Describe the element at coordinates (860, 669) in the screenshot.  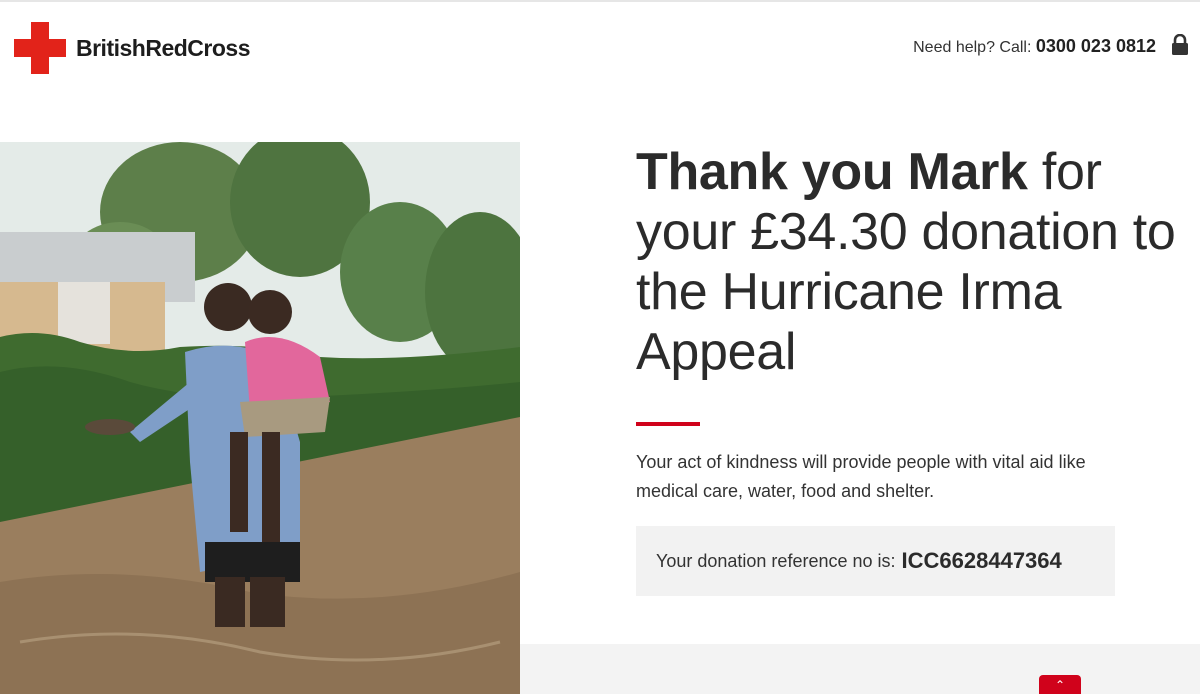
I see `footer-band` at that location.